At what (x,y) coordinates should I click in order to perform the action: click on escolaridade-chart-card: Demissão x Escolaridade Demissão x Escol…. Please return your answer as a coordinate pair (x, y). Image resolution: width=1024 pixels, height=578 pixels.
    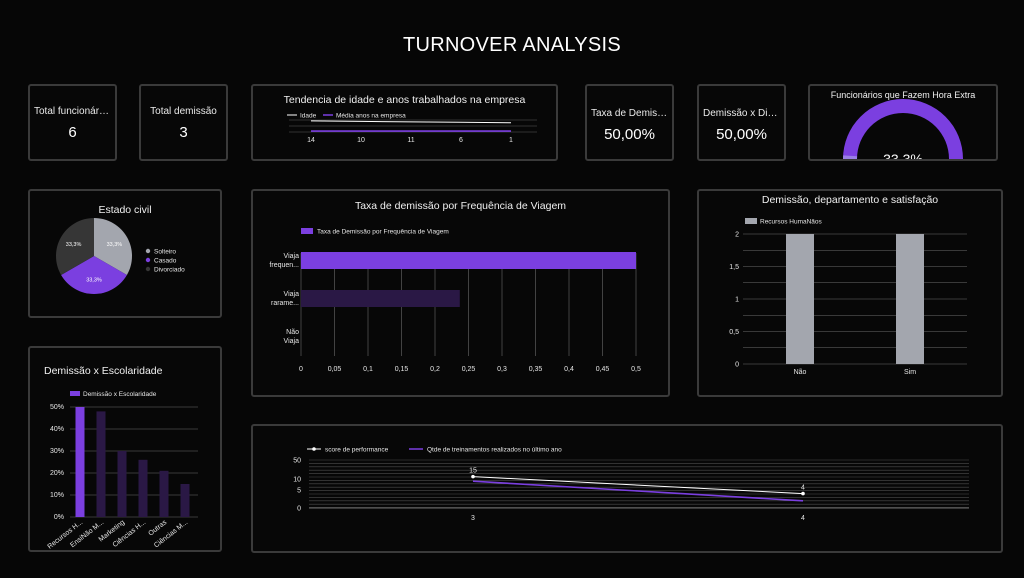
    Looking at the image, I should click on (125, 449).